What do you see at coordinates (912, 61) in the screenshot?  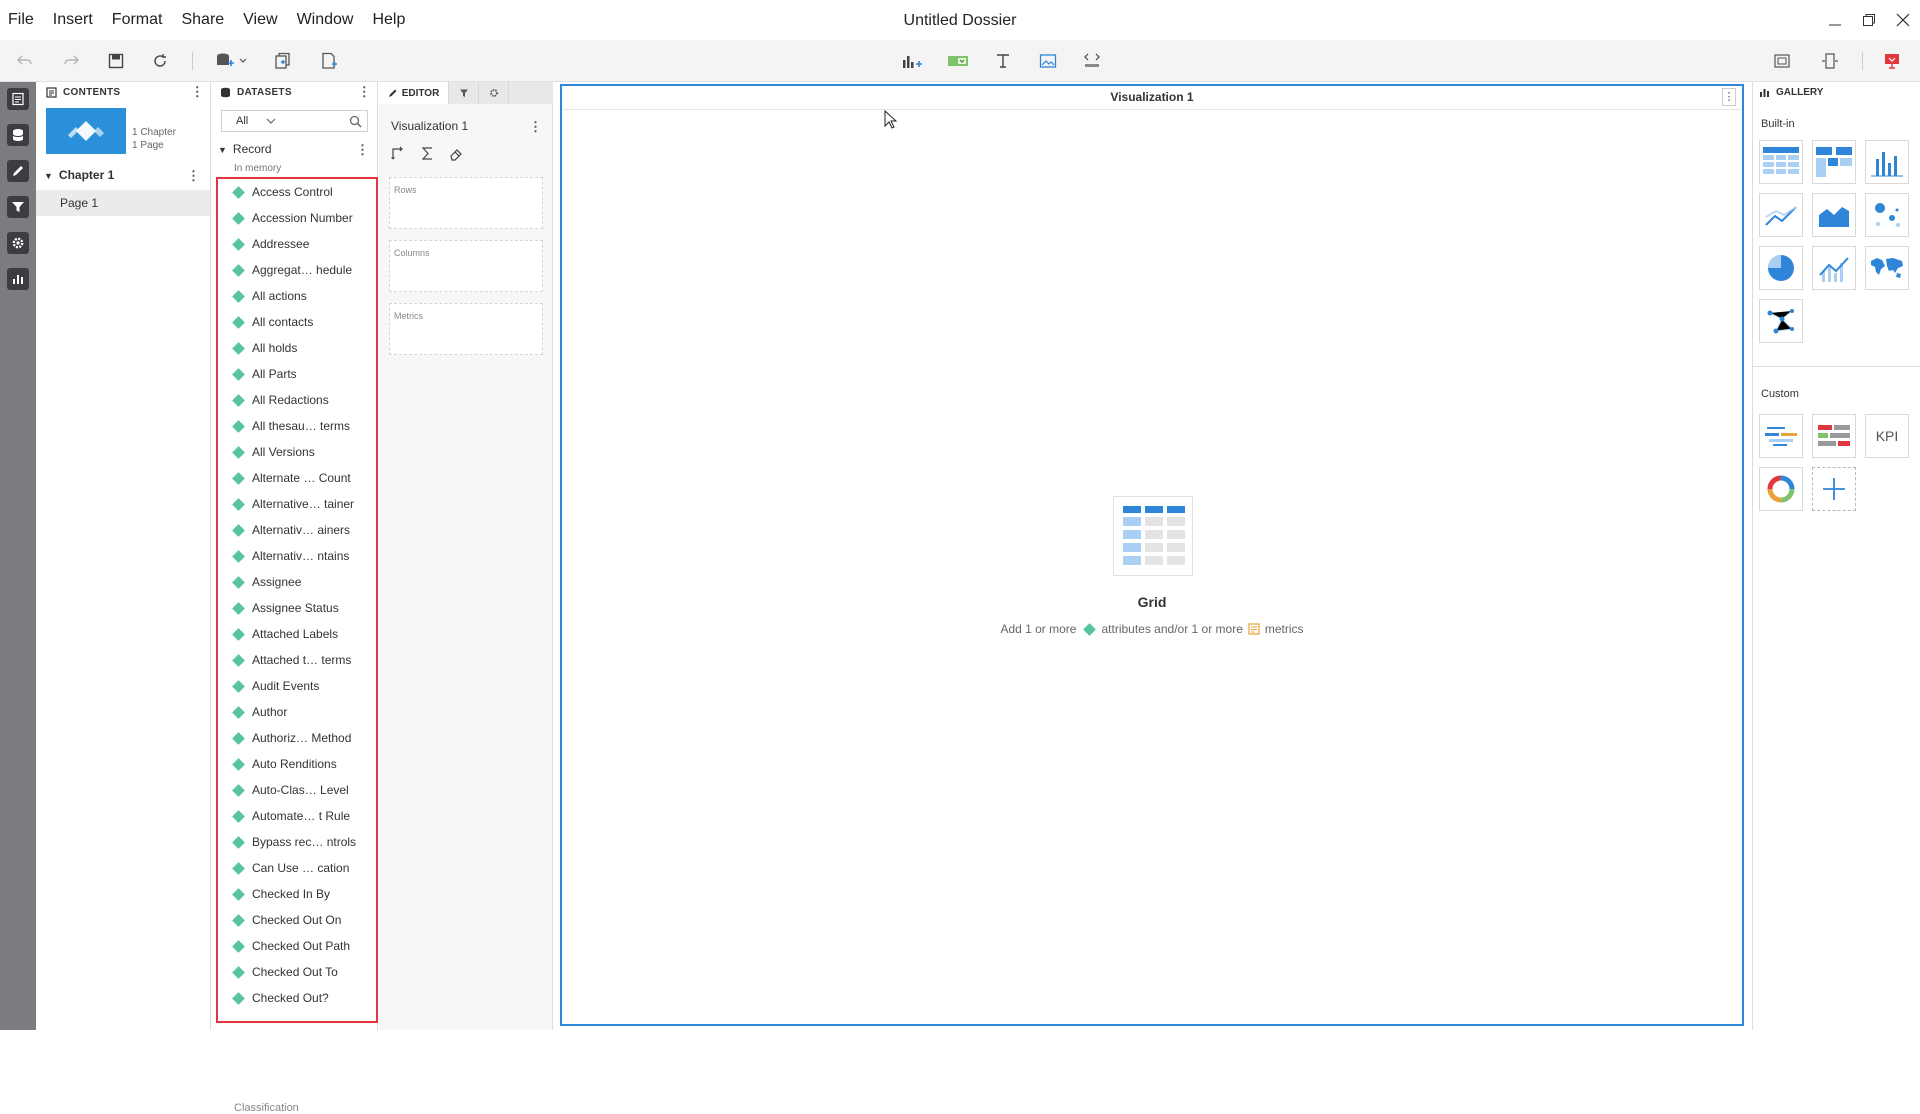 I see `insert-visualization-button` at bounding box center [912, 61].